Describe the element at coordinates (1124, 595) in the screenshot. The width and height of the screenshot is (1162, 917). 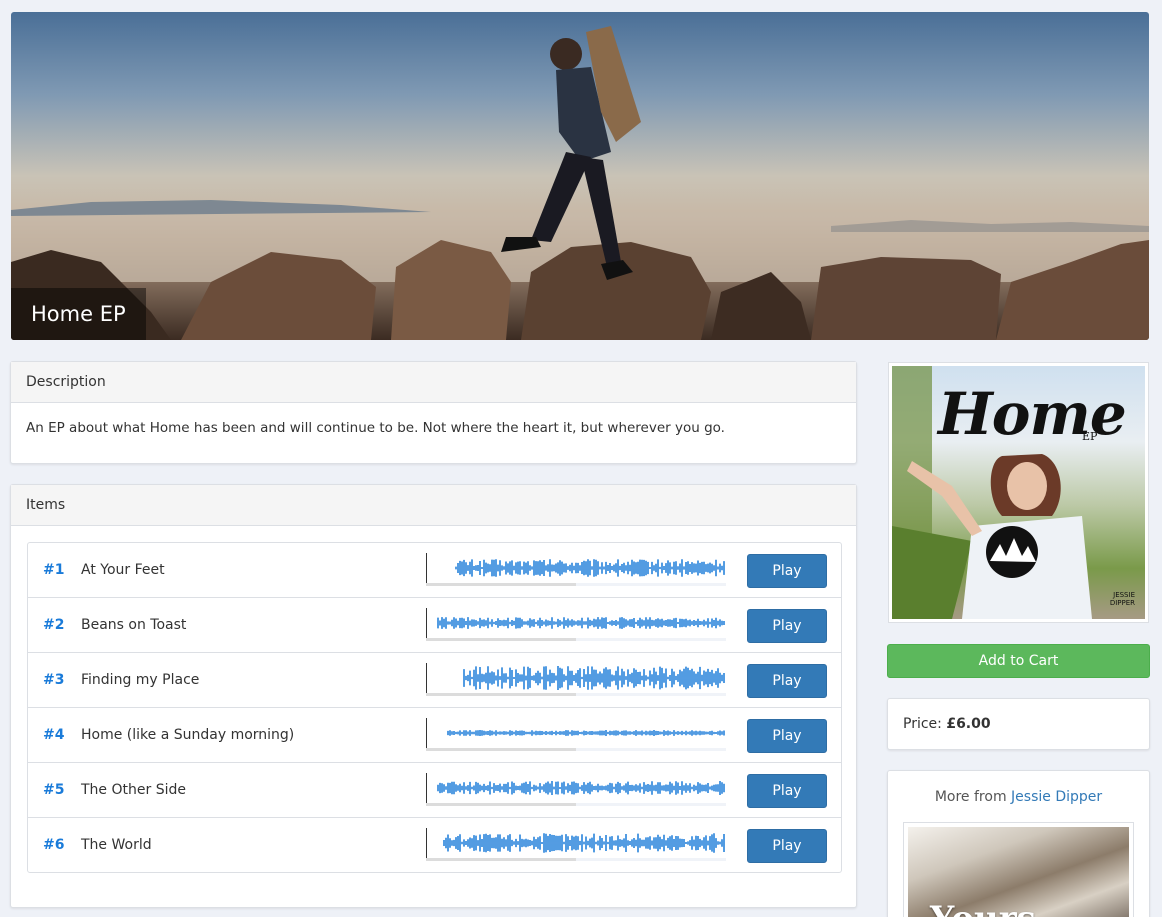
I see `cover-artist-line1: JESSIE` at that location.